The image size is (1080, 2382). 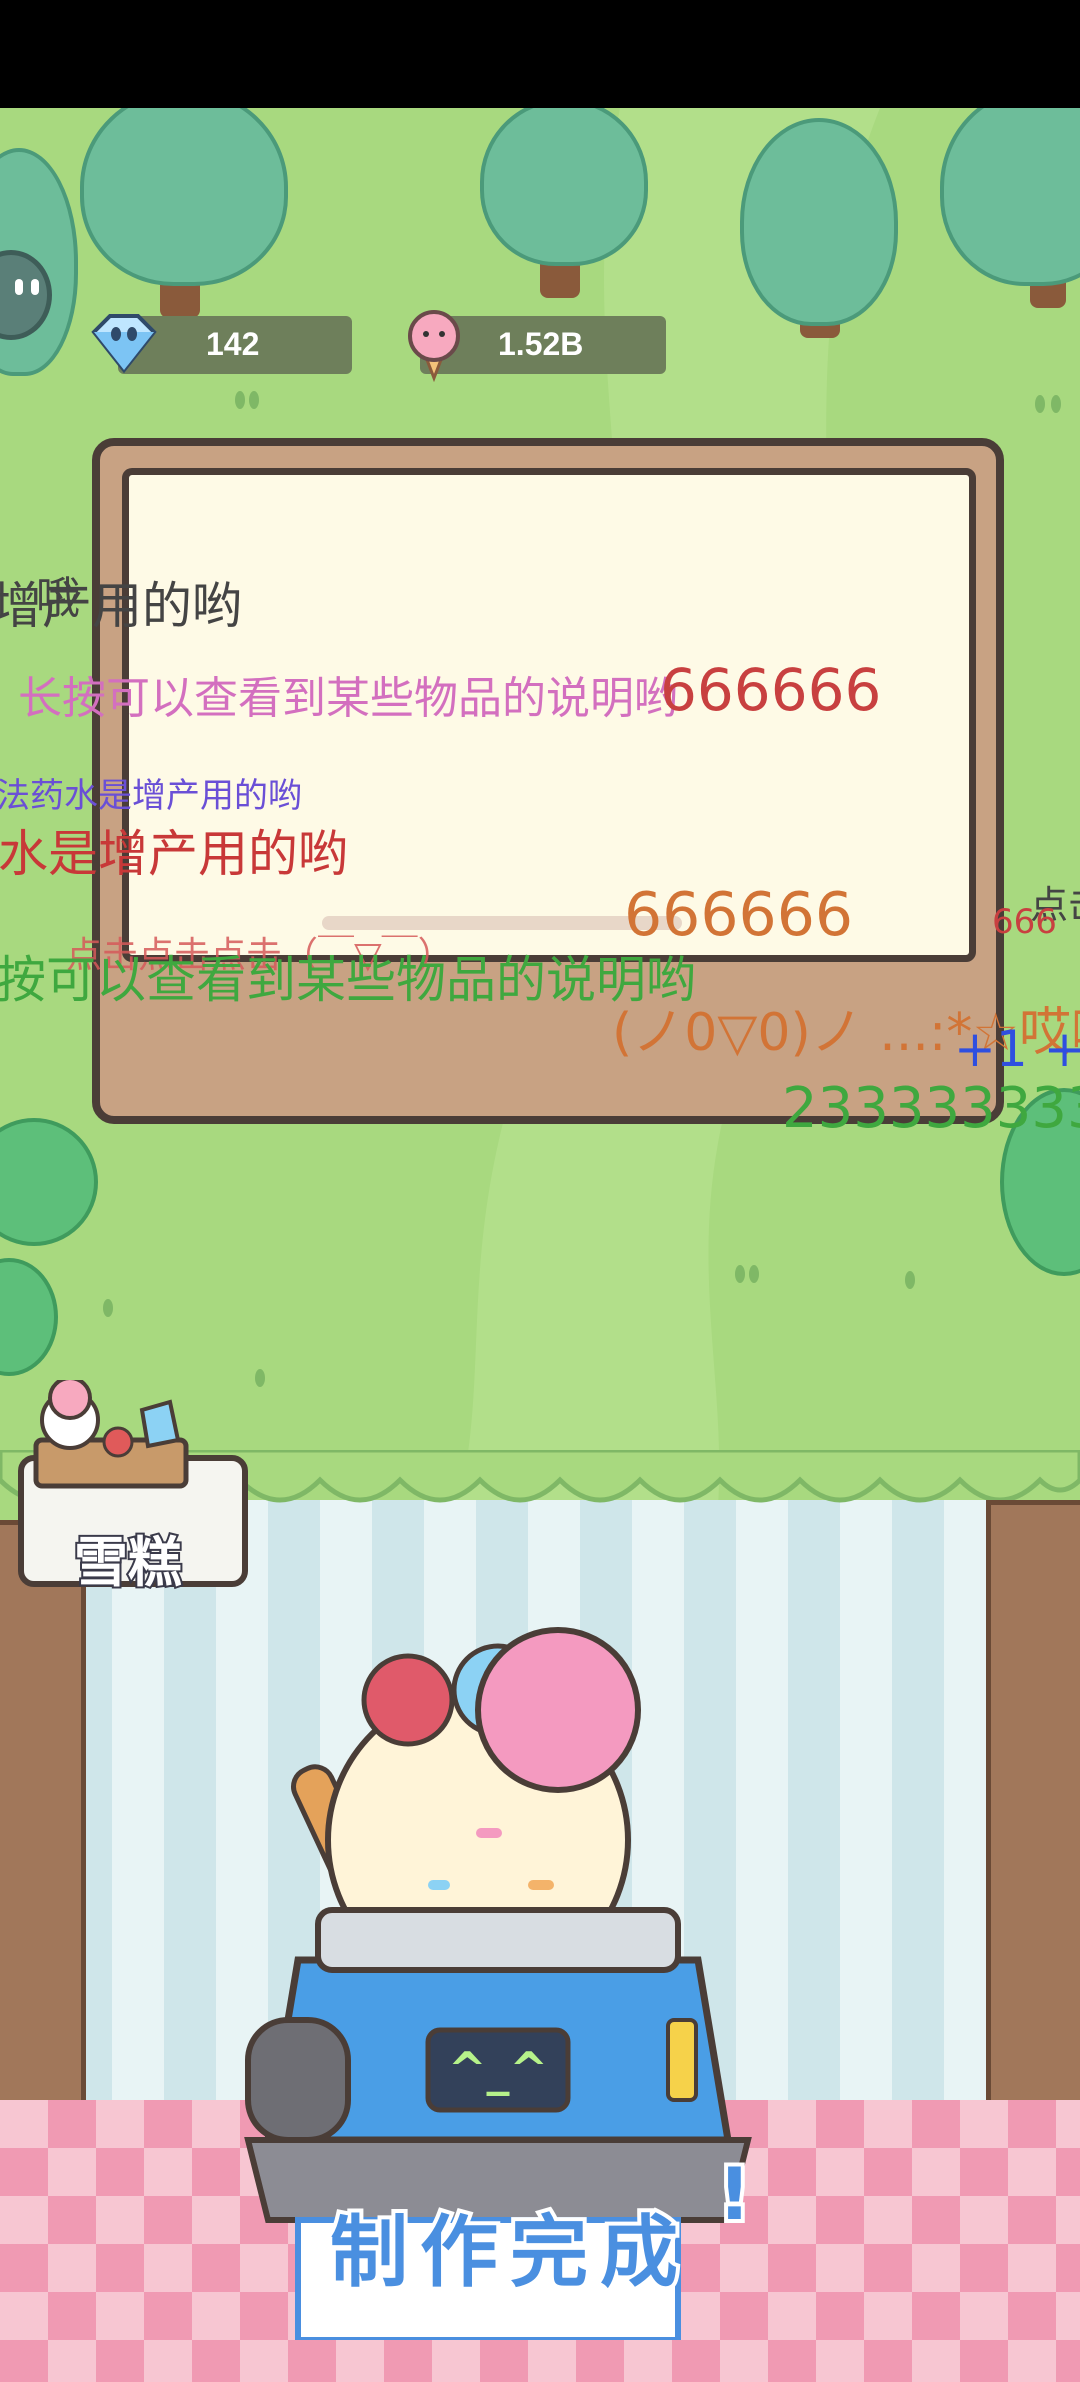 I want to click on danmaku-comment: 法药水是增产用的哟, so click(x=151, y=796).